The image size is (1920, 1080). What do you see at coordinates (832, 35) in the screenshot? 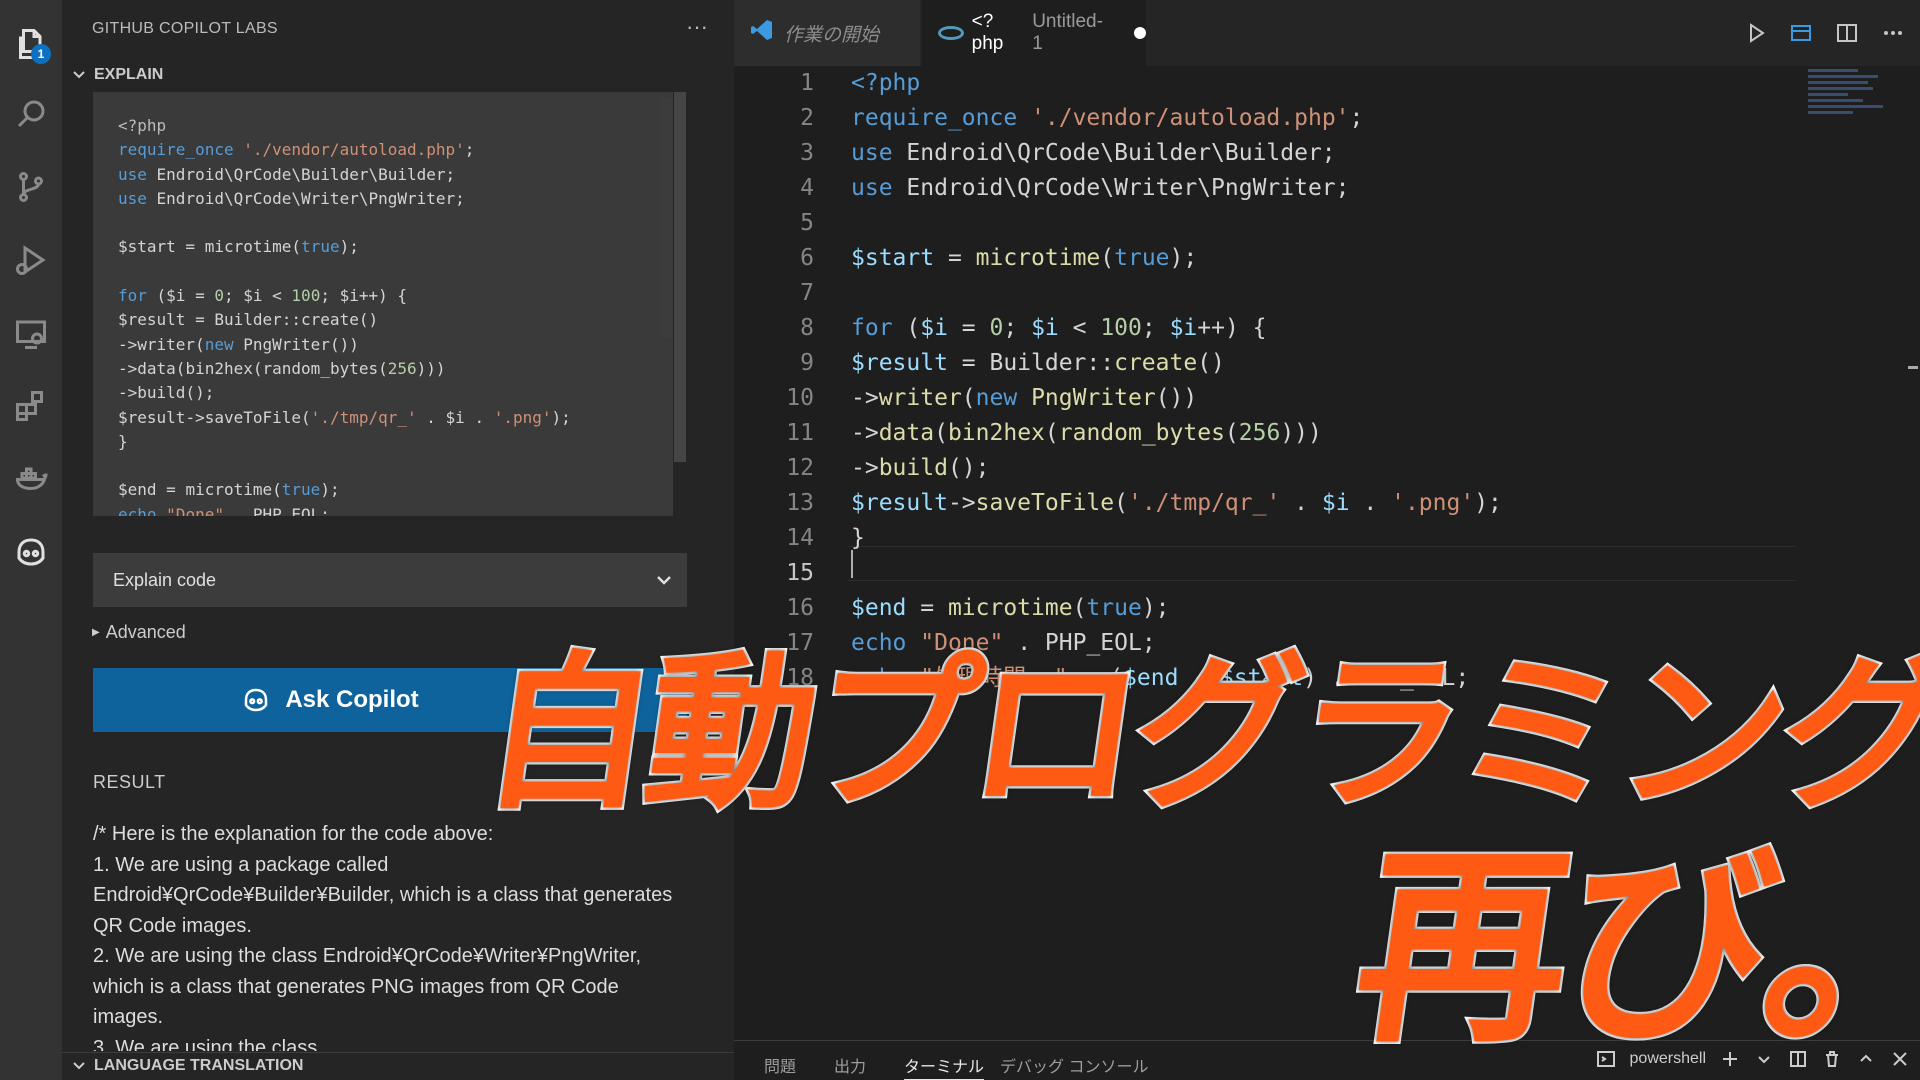
I see `tab-label: 作業の開始` at bounding box center [832, 35].